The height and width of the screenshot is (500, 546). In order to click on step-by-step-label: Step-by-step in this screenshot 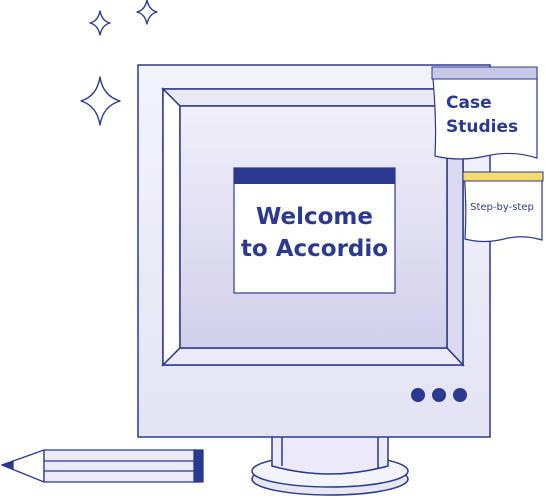, I will do `click(502, 207)`.